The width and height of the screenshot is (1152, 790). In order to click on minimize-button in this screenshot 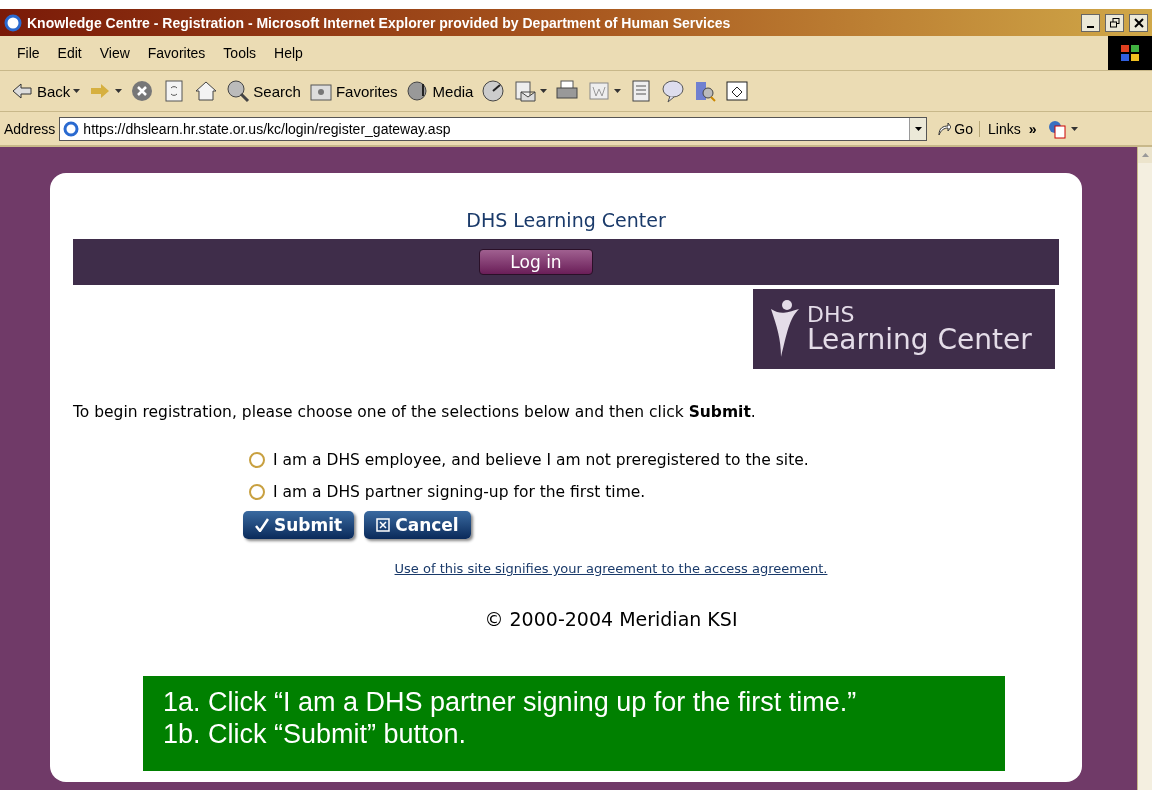, I will do `click(1090, 22)`.